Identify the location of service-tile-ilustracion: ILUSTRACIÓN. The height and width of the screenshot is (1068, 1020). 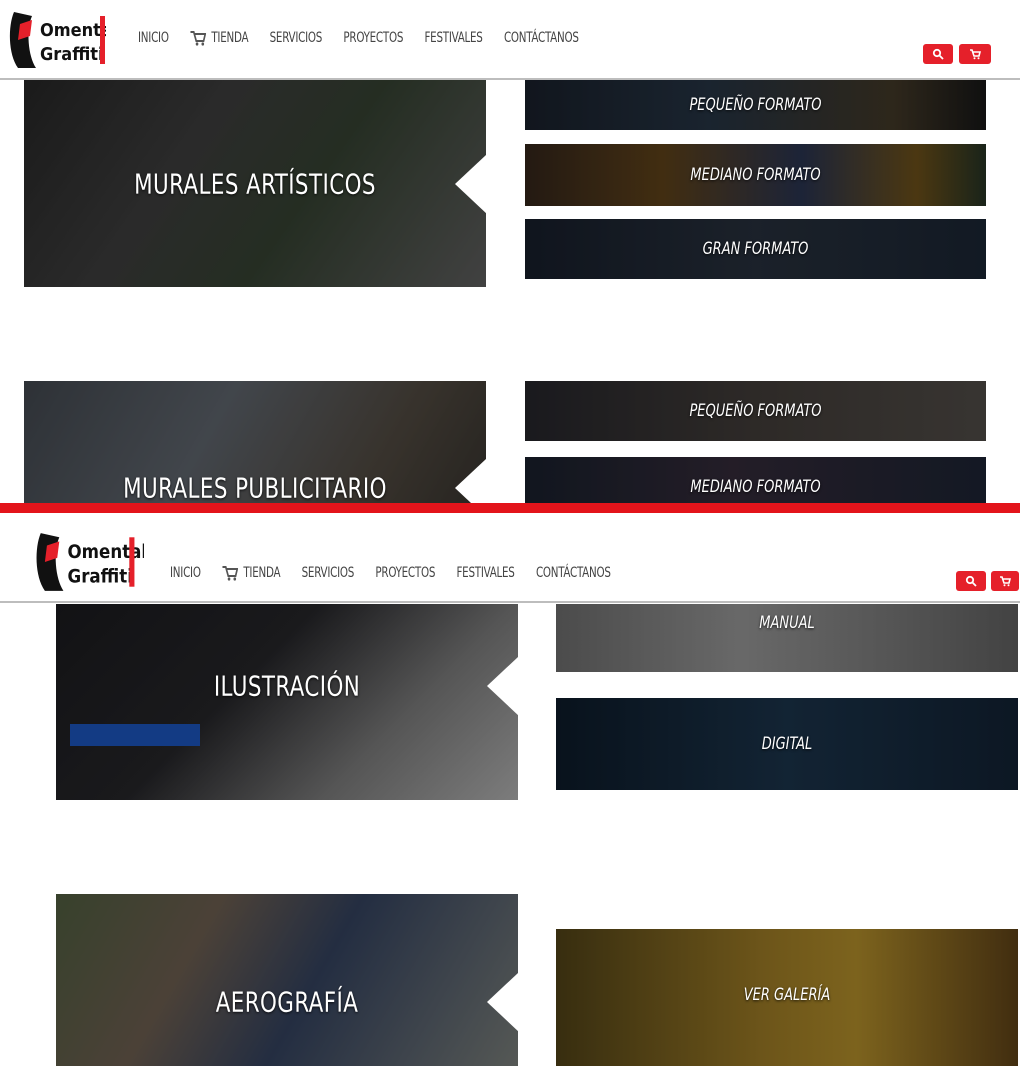
(287, 702).